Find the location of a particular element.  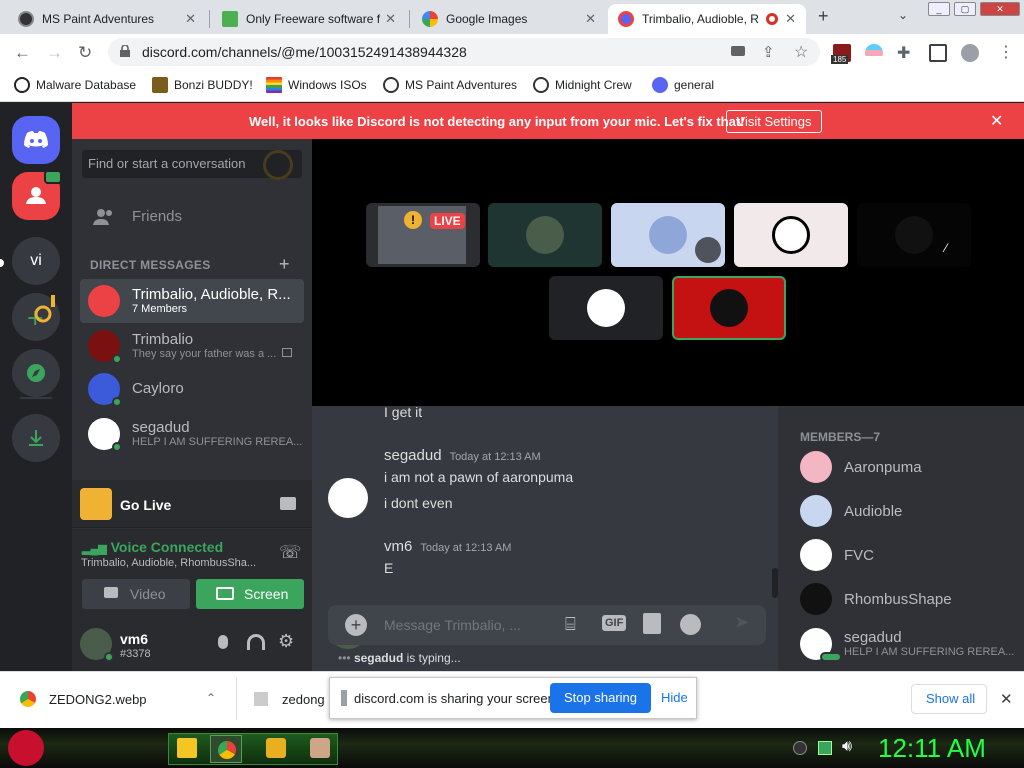

paint-icon is located at coordinates (276, 748).